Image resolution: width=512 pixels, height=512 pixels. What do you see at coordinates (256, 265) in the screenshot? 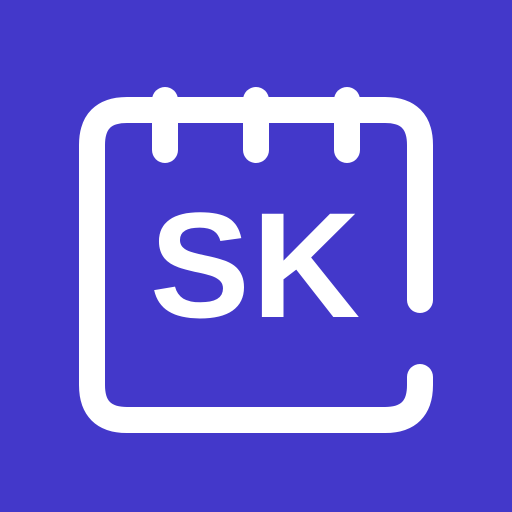
I see `monogram: SK` at bounding box center [256, 265].